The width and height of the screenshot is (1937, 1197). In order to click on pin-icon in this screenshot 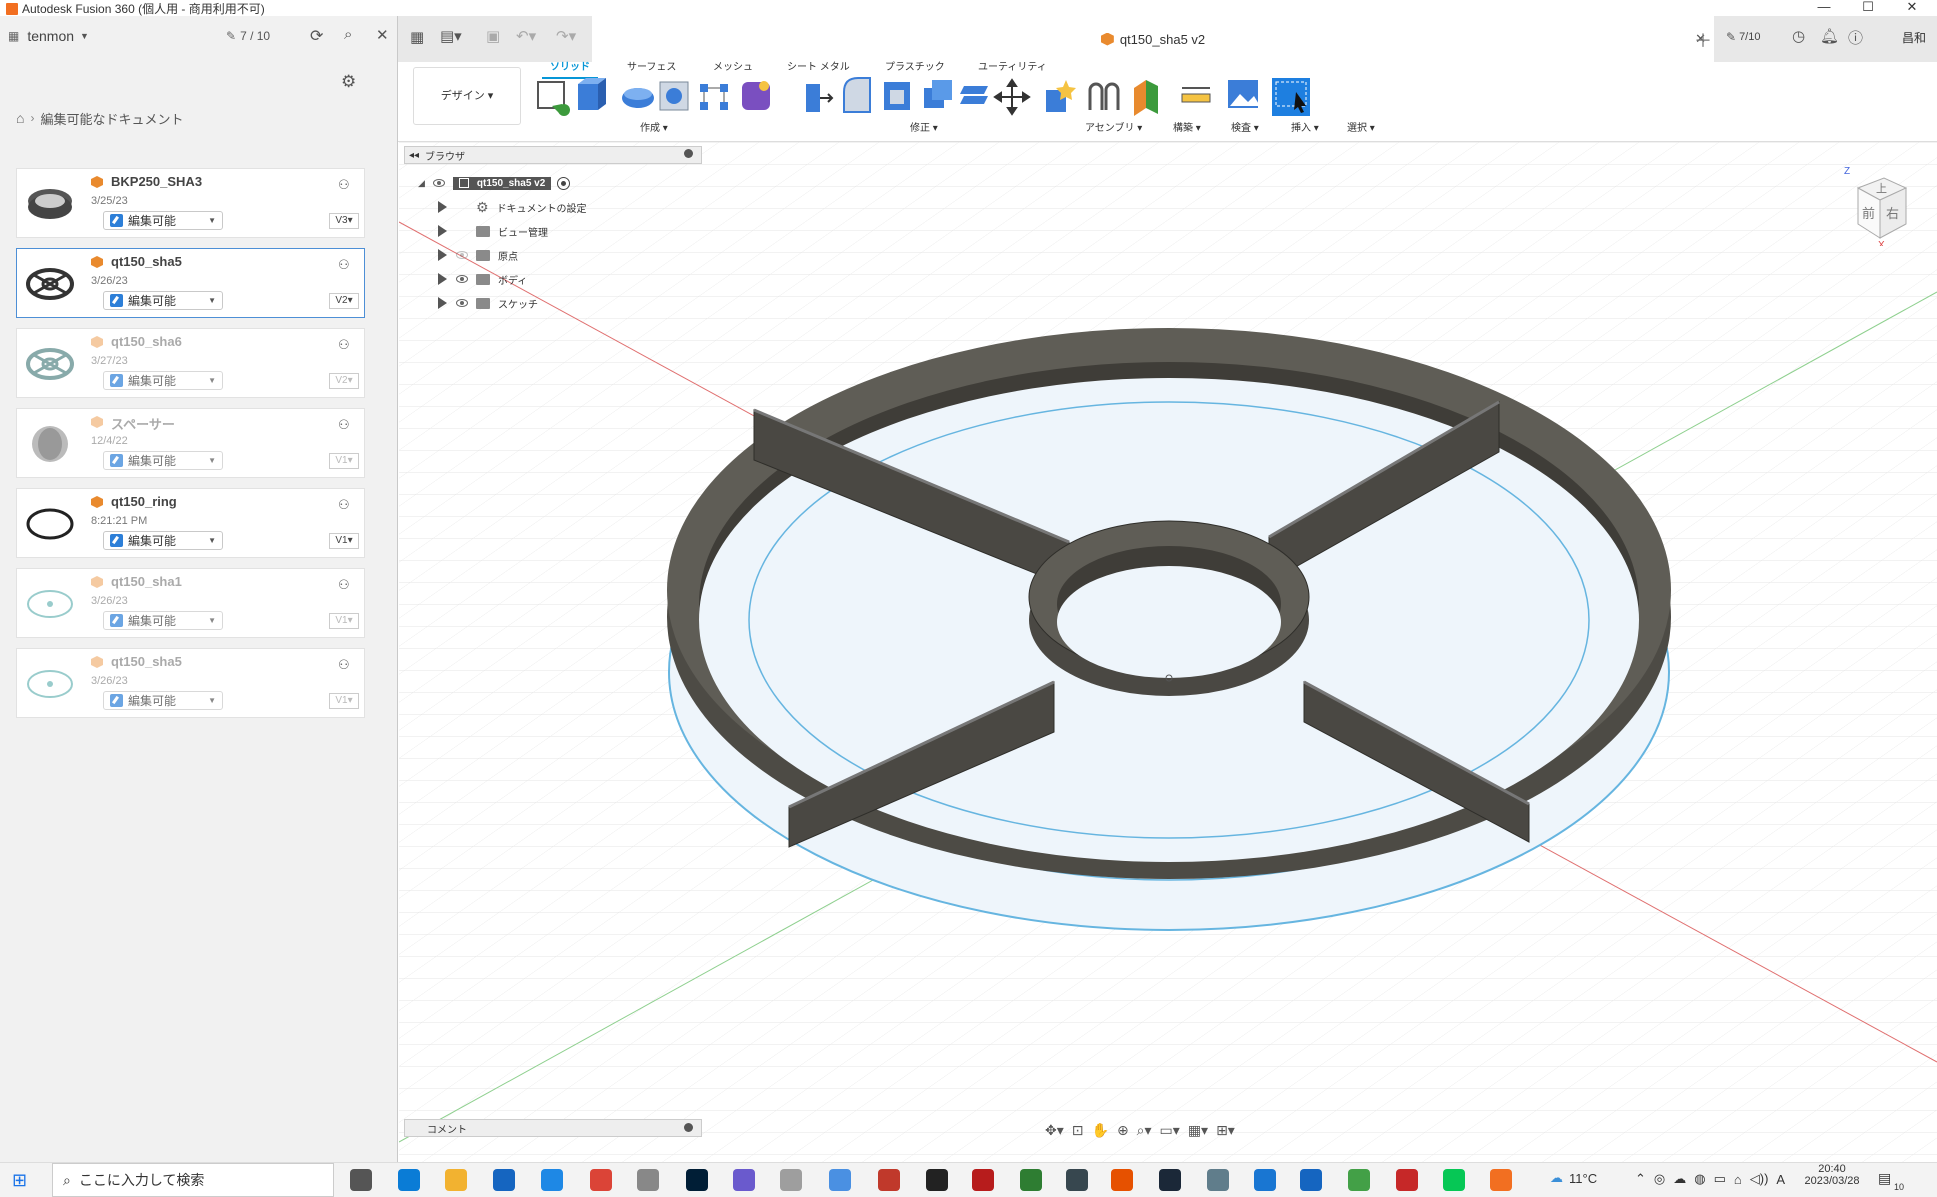, I will do `click(688, 153)`.